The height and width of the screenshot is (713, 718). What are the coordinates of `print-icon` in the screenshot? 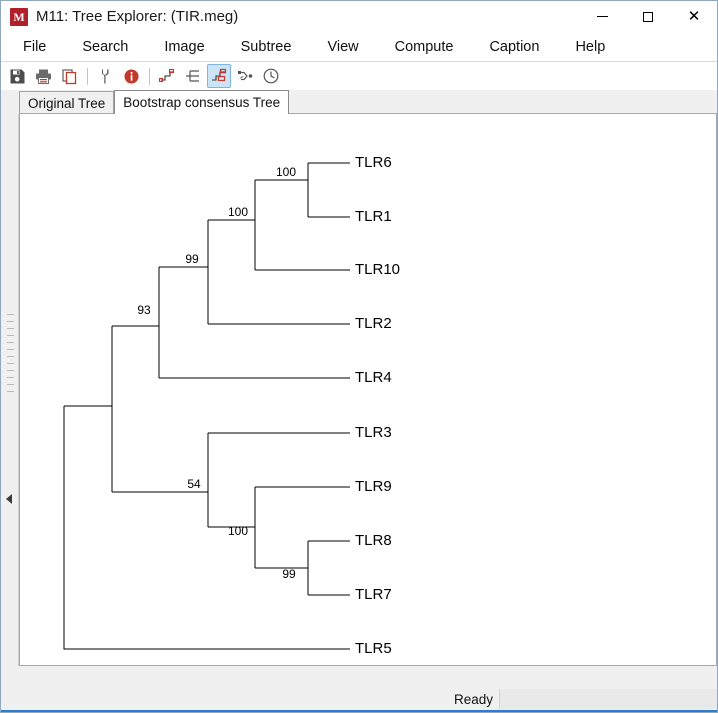 It's located at (43, 76).